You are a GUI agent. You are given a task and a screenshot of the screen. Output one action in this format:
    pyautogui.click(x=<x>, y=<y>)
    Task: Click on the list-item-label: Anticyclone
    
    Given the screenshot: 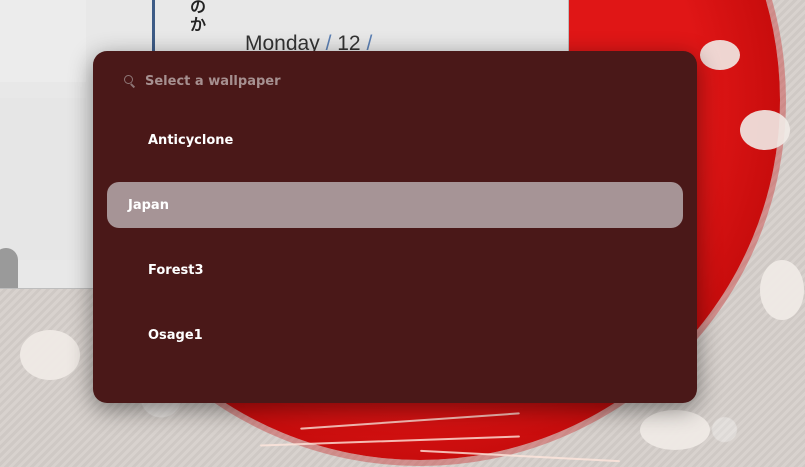 What is the action you would take?
    pyautogui.click(x=191, y=140)
    